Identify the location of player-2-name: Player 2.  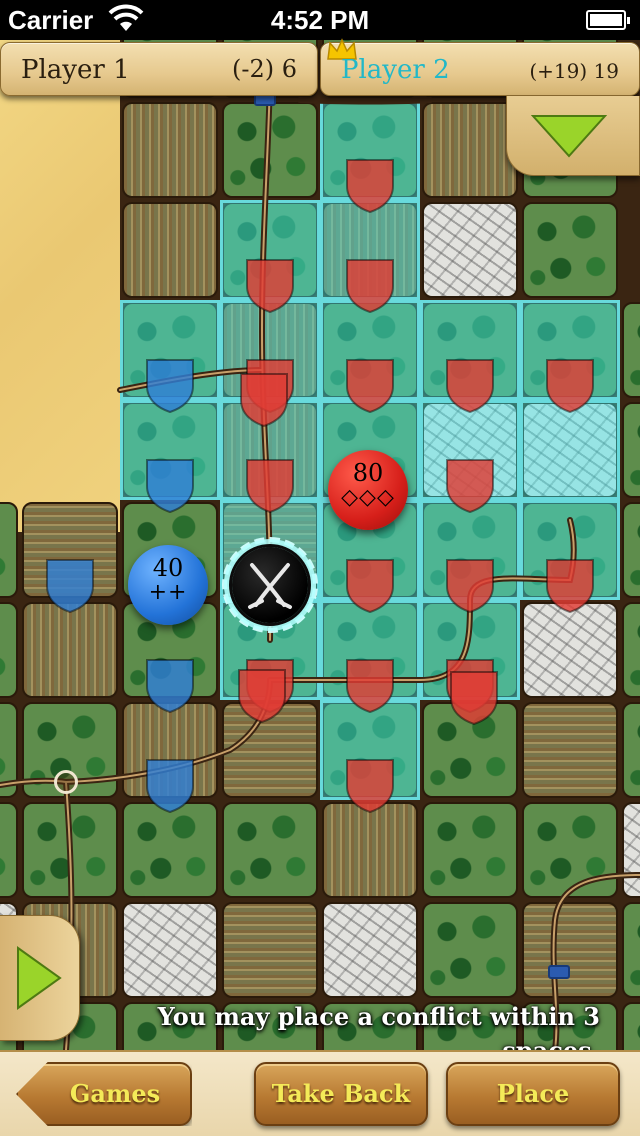
(395, 70).